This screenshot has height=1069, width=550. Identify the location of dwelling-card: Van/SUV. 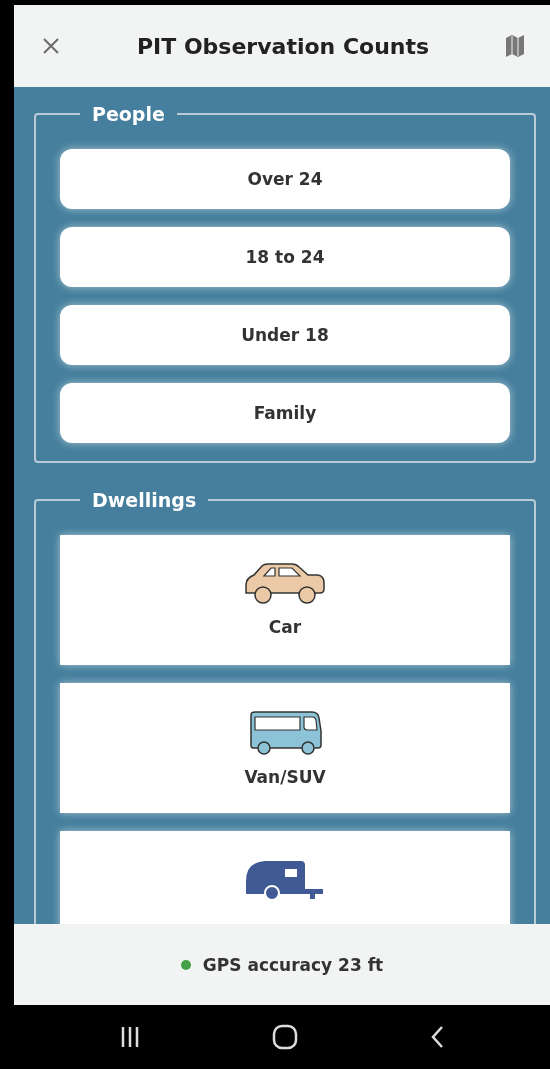
(285, 748).